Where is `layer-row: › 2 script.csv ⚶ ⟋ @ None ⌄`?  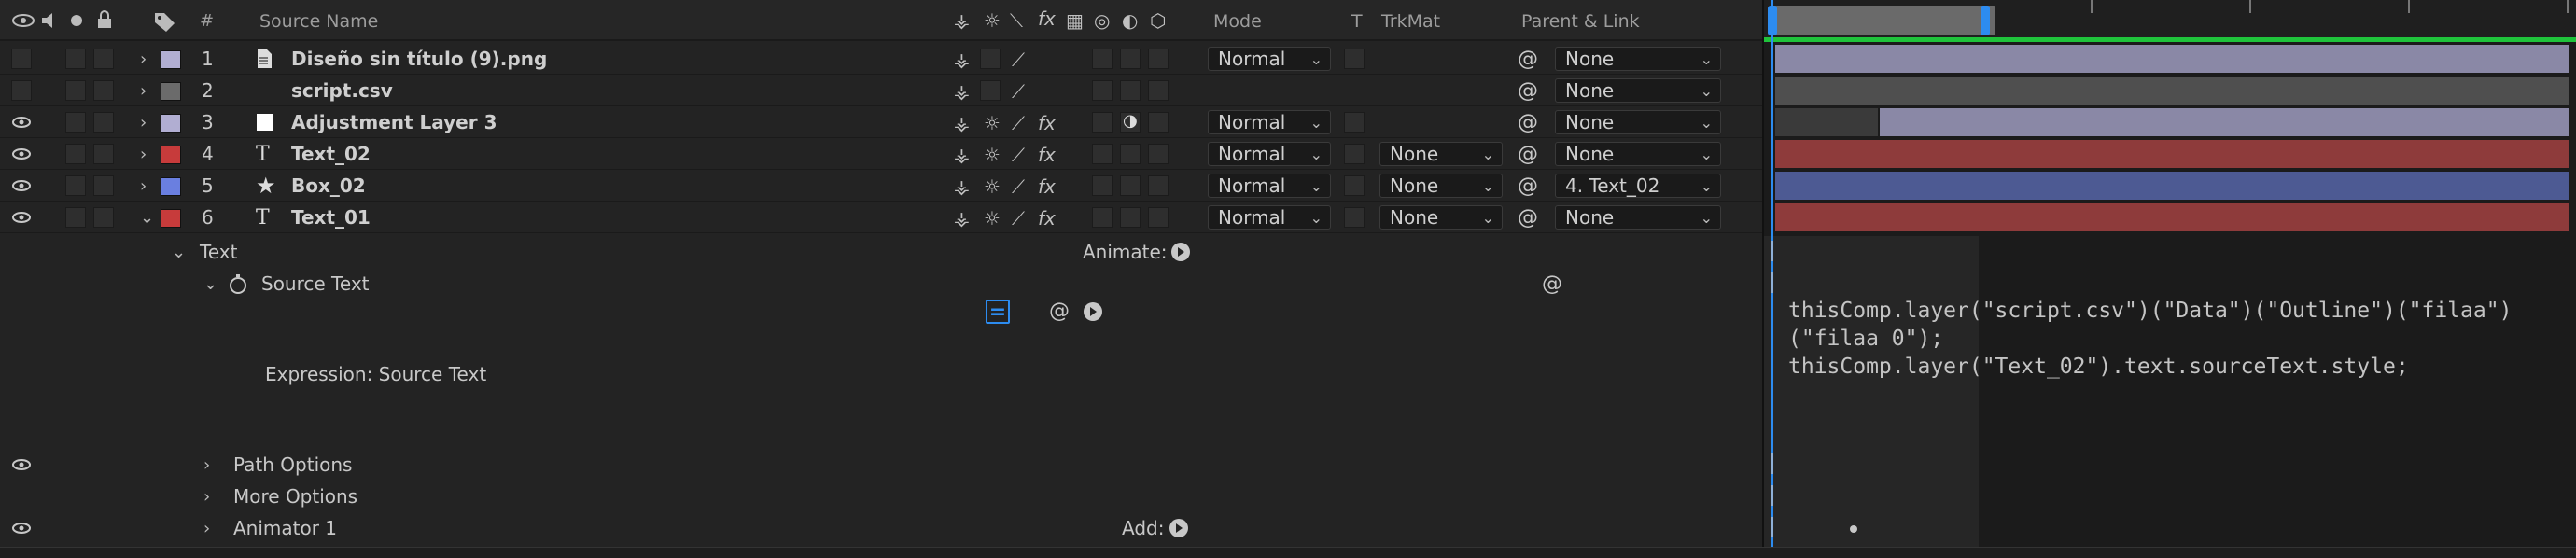 layer-row: › 2 script.csv ⚶ ⟋ @ None ⌄ is located at coordinates (881, 90).